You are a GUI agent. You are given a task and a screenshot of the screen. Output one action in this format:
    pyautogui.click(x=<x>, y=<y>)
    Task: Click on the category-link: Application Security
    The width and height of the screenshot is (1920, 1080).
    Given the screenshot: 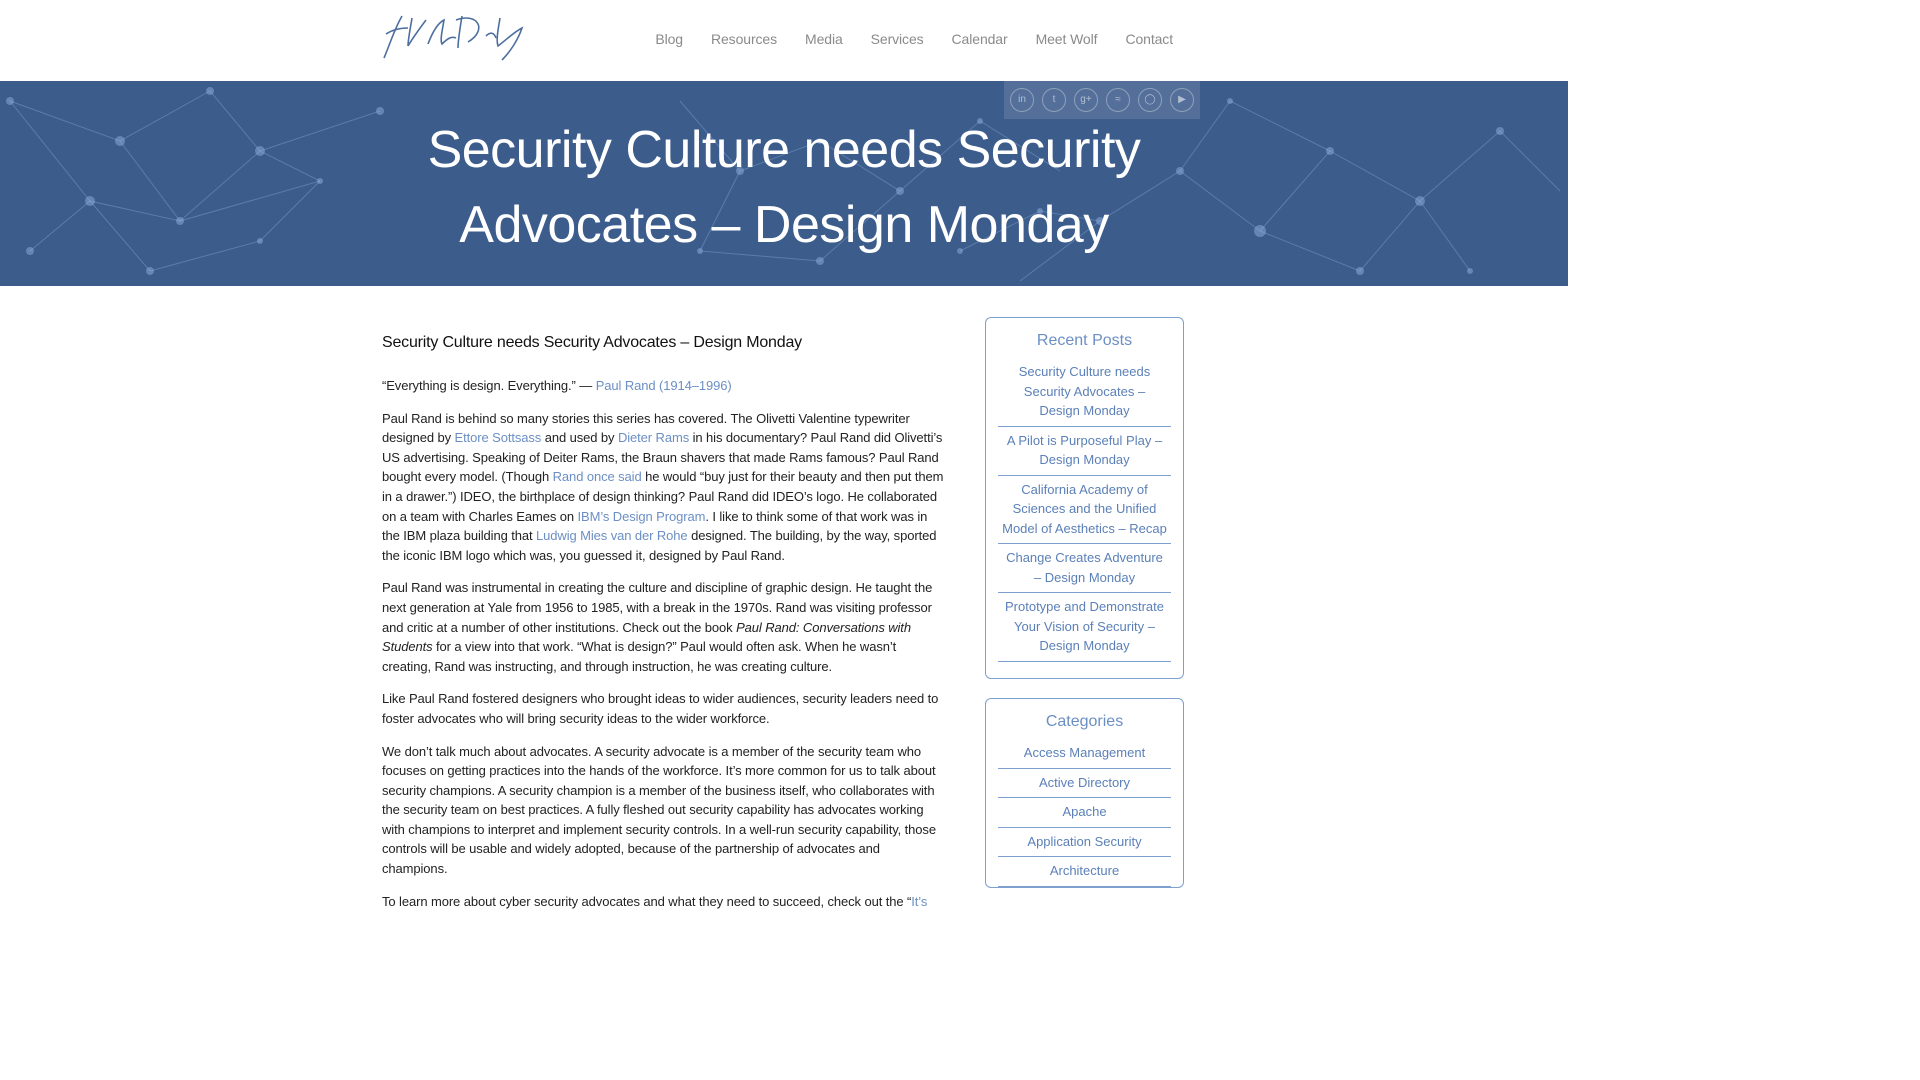 What is the action you would take?
    pyautogui.click(x=1084, y=841)
    